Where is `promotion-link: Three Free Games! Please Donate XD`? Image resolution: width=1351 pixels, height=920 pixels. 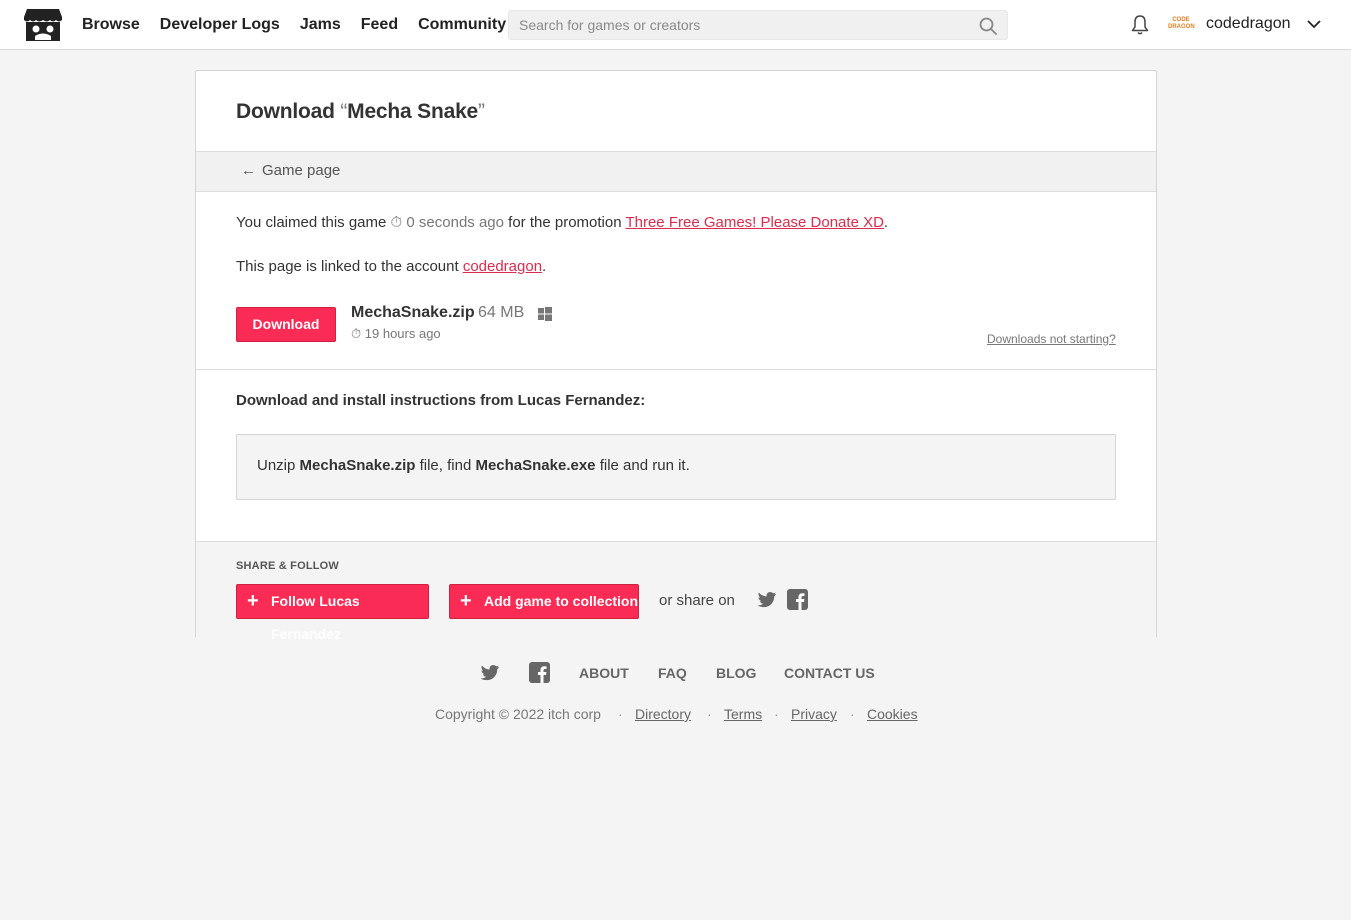 promotion-link: Three Free Games! Please Donate XD is located at coordinates (754, 222).